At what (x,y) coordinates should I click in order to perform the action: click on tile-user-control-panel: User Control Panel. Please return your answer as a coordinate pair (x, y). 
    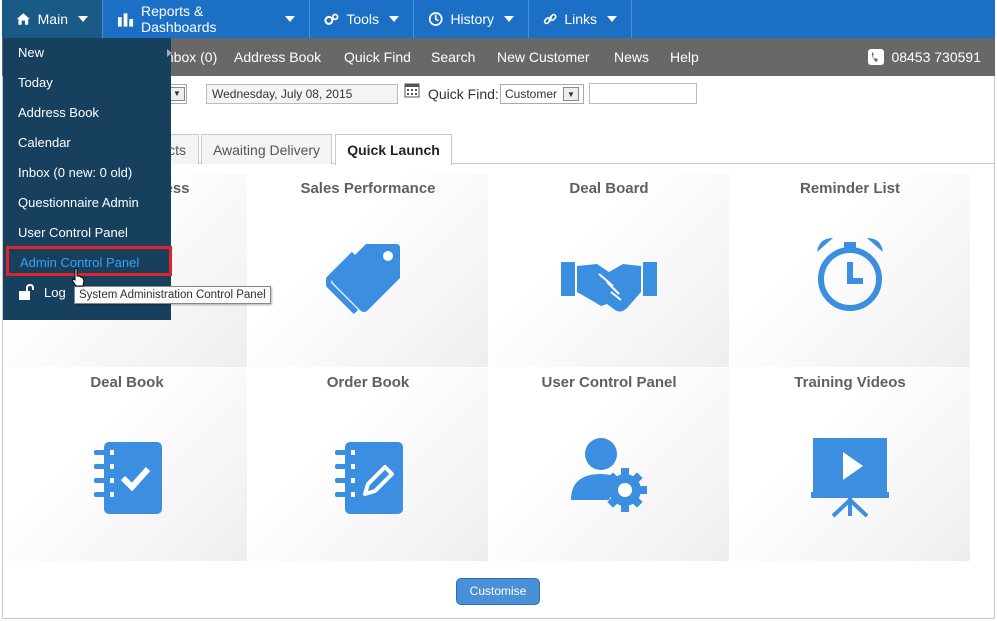
    Looking at the image, I should click on (609, 464).